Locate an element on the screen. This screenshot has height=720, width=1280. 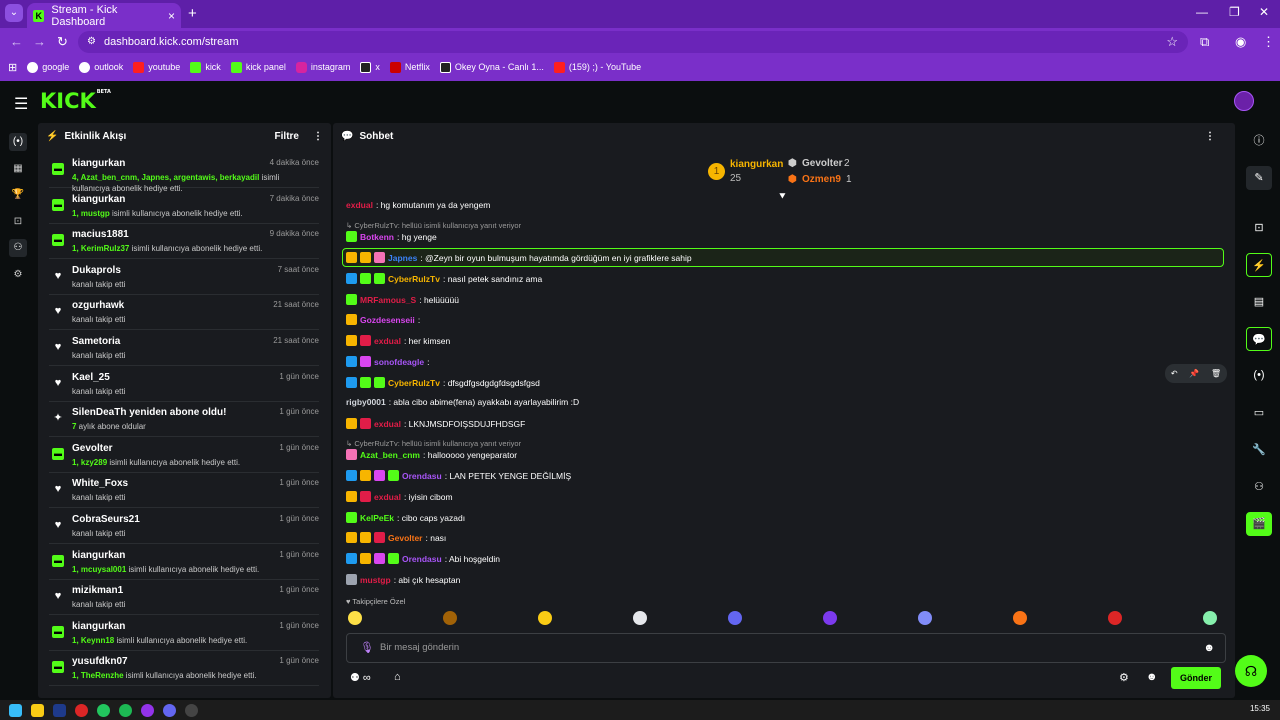
info-icon: ⓘ is located at coordinates (1259, 141).